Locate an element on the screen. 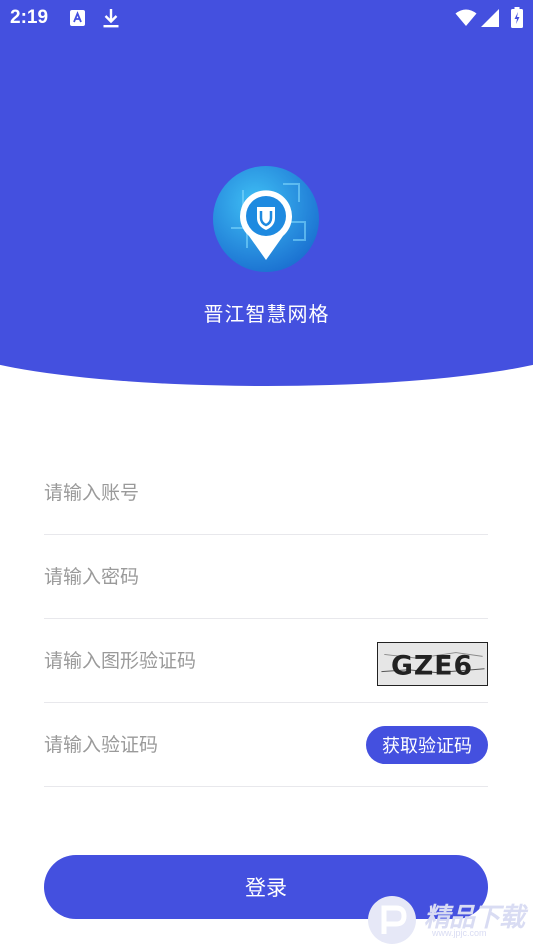  captcha-text: GZE6 is located at coordinates (432, 666).